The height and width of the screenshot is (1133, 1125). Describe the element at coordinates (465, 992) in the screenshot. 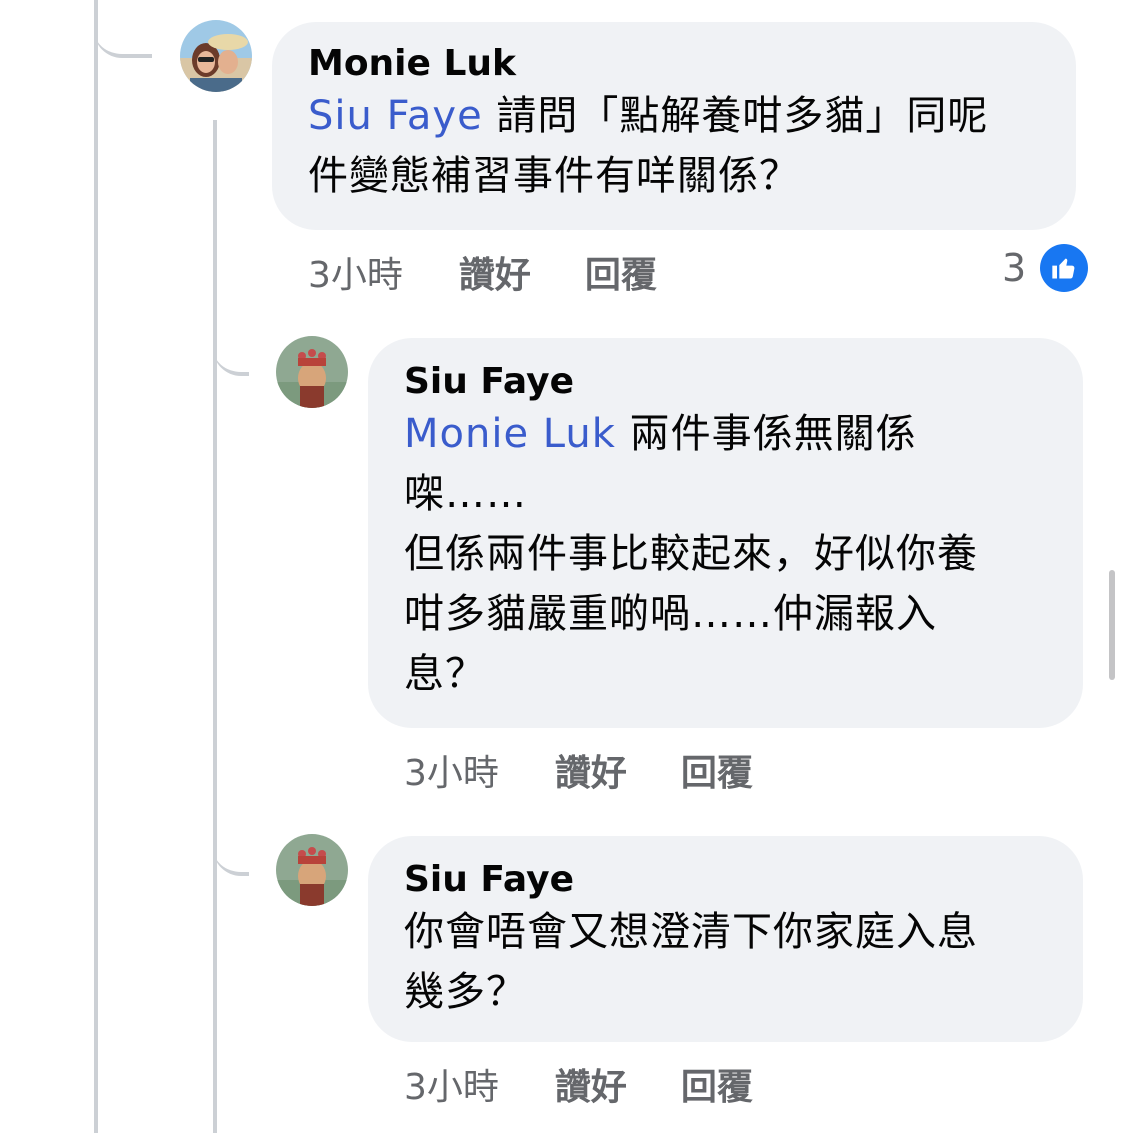

I see `comment-text-line: 幾多？` at that location.